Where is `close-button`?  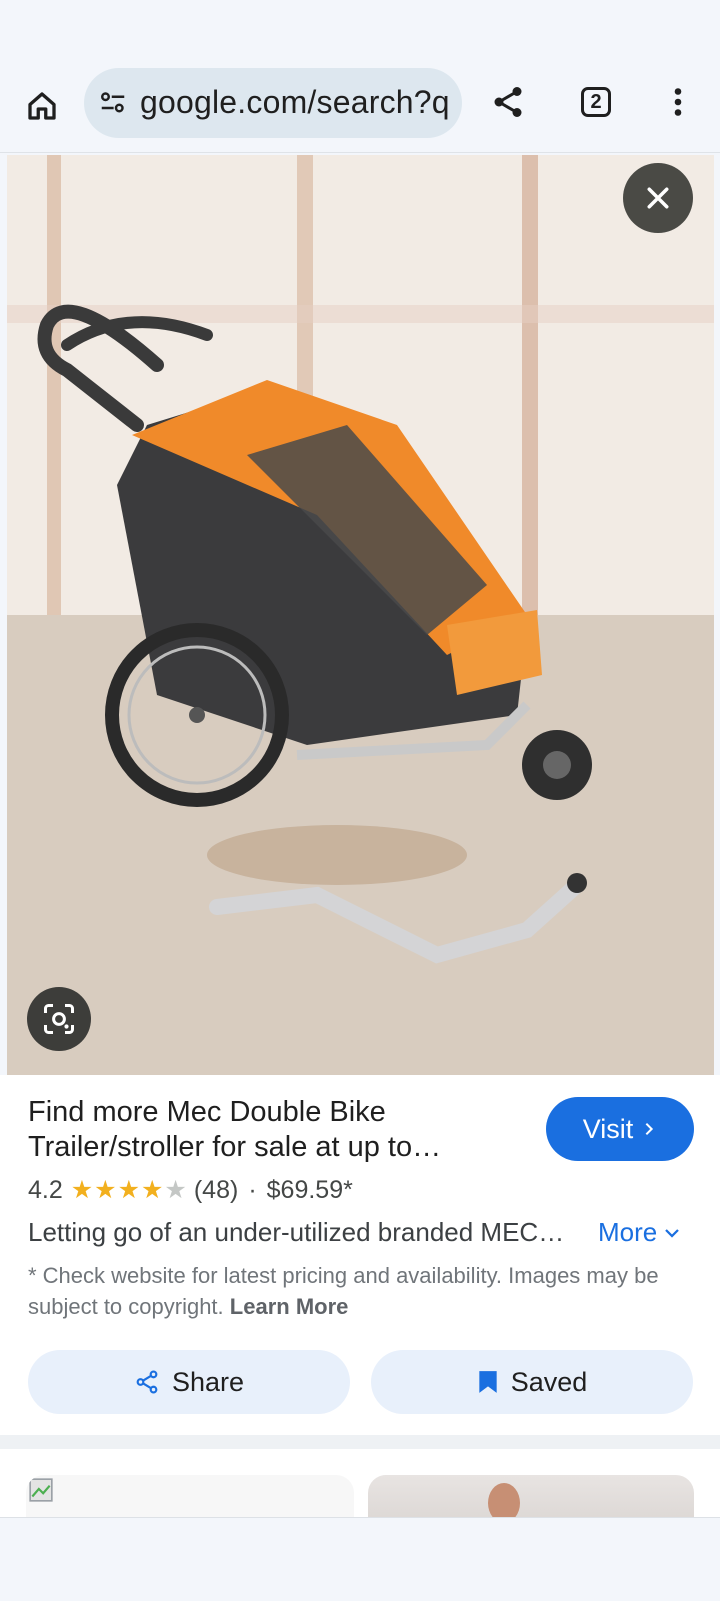
close-button is located at coordinates (658, 198).